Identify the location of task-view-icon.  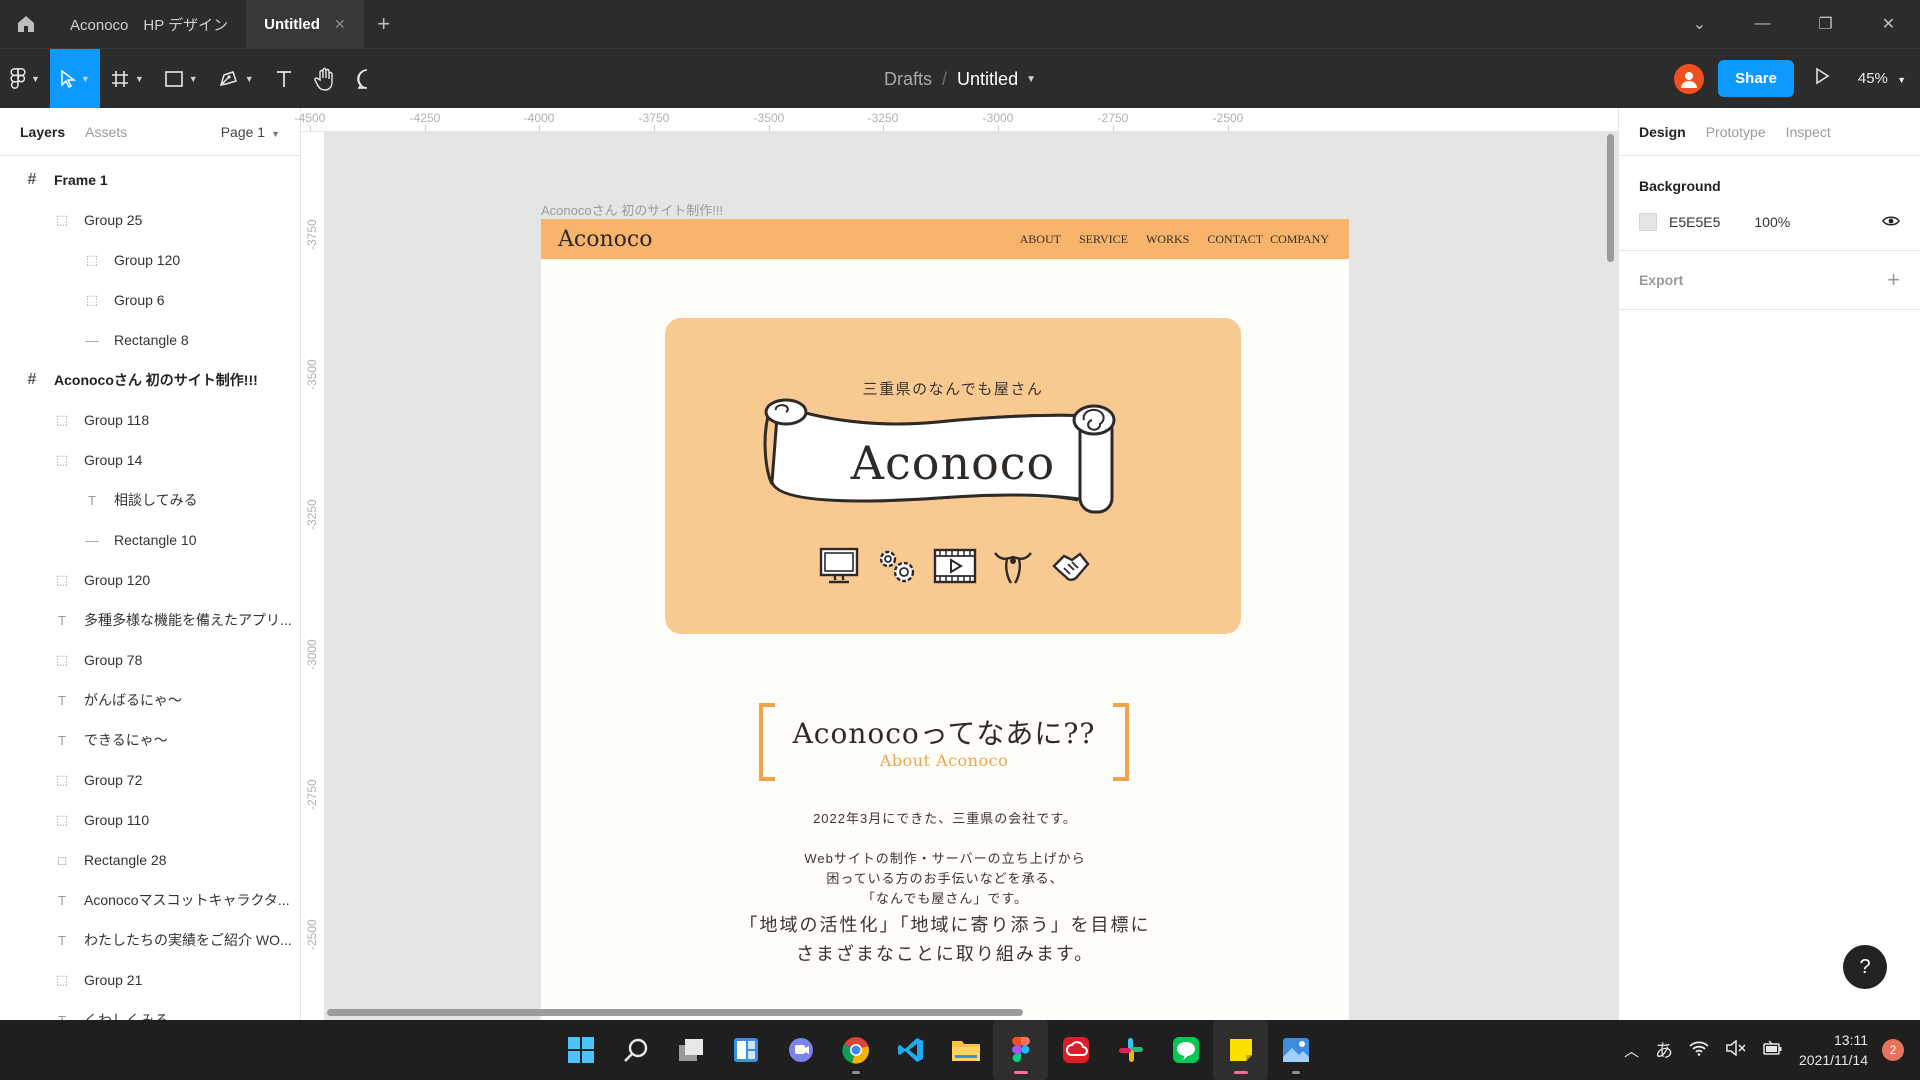
(690, 1050).